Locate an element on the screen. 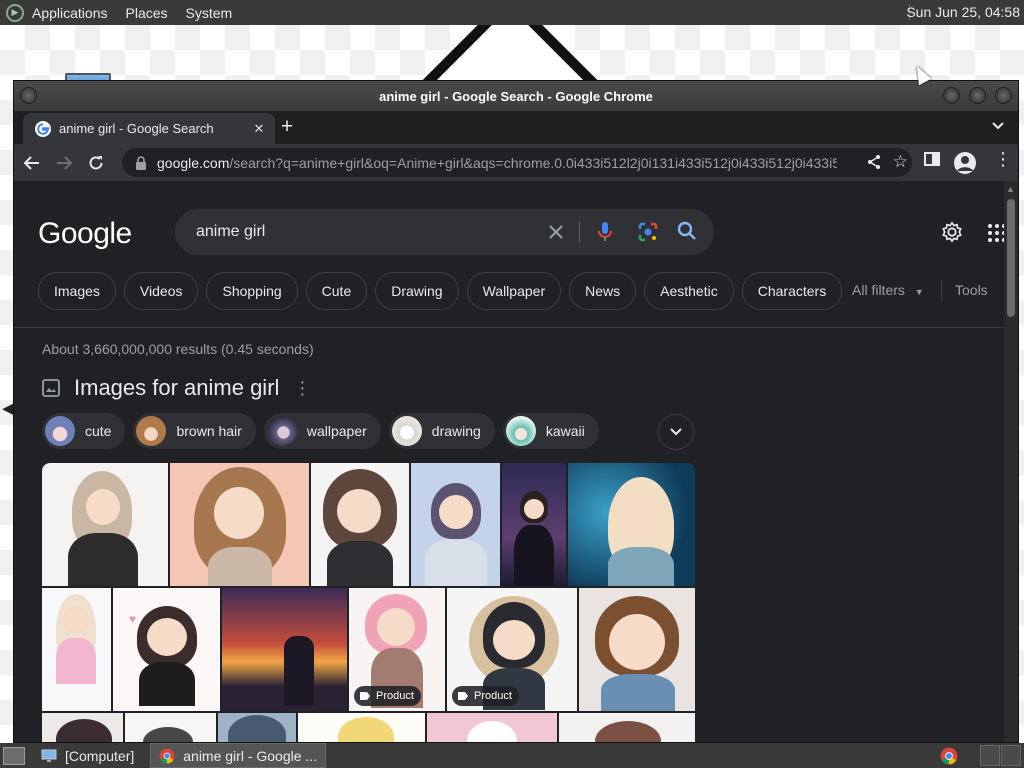 Image resolution: width=1024 pixels, height=768 pixels. profile-avatar-icon is located at coordinates (965, 163).